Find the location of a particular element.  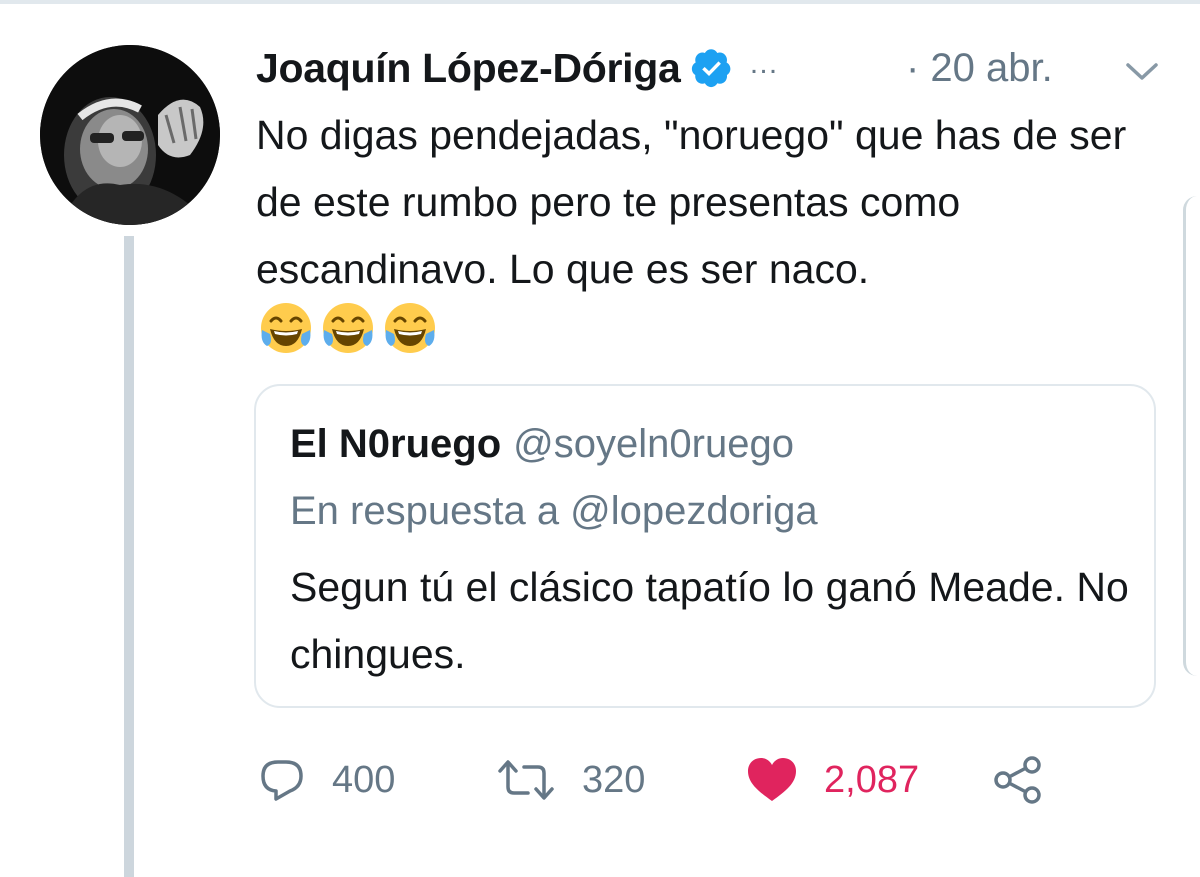

avatar is located at coordinates (130, 135).